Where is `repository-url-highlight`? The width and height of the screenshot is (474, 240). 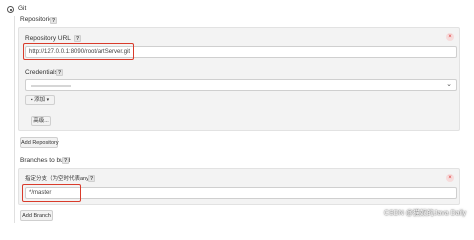
repository-url-highlight is located at coordinates (78, 51).